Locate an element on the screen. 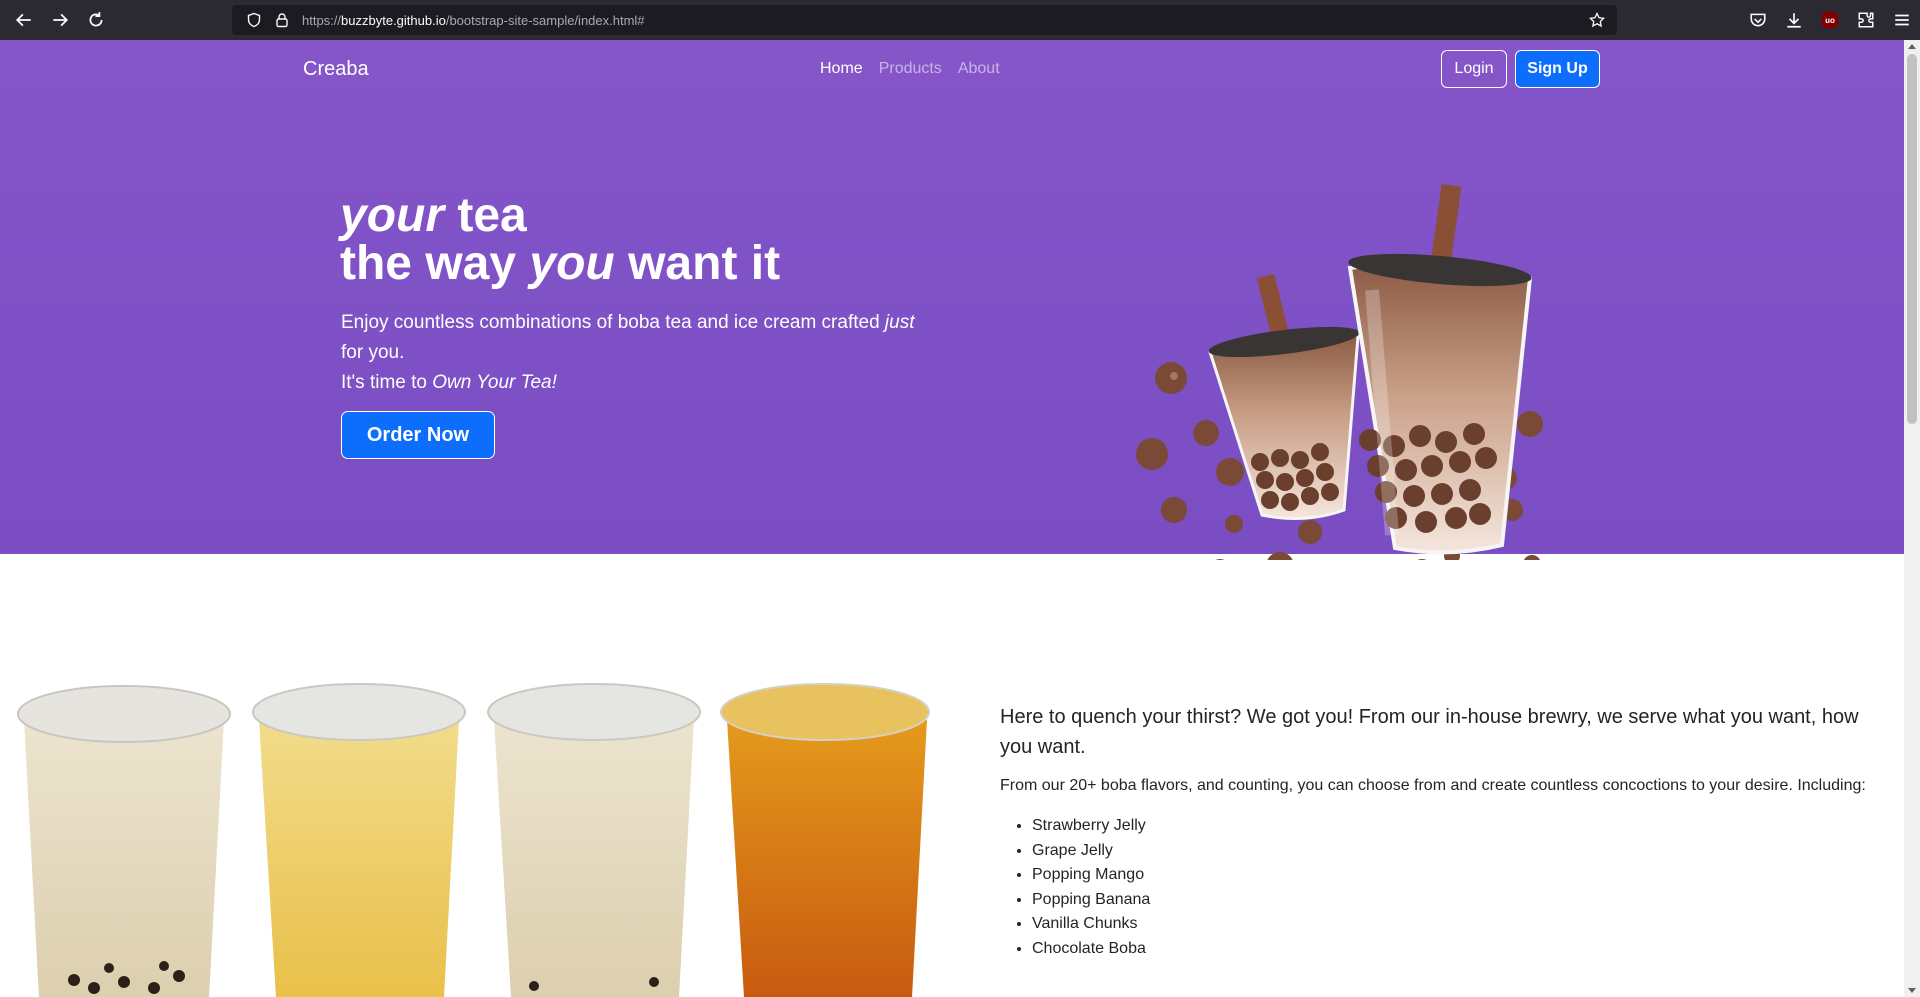 This screenshot has height=997, width=1920. login-button: Login is located at coordinates (1474, 69).